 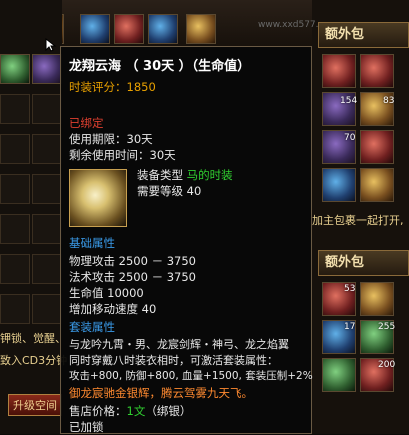 What do you see at coordinates (98, 87) in the screenshot?
I see `item-score-label: 时装评分：` at bounding box center [98, 87].